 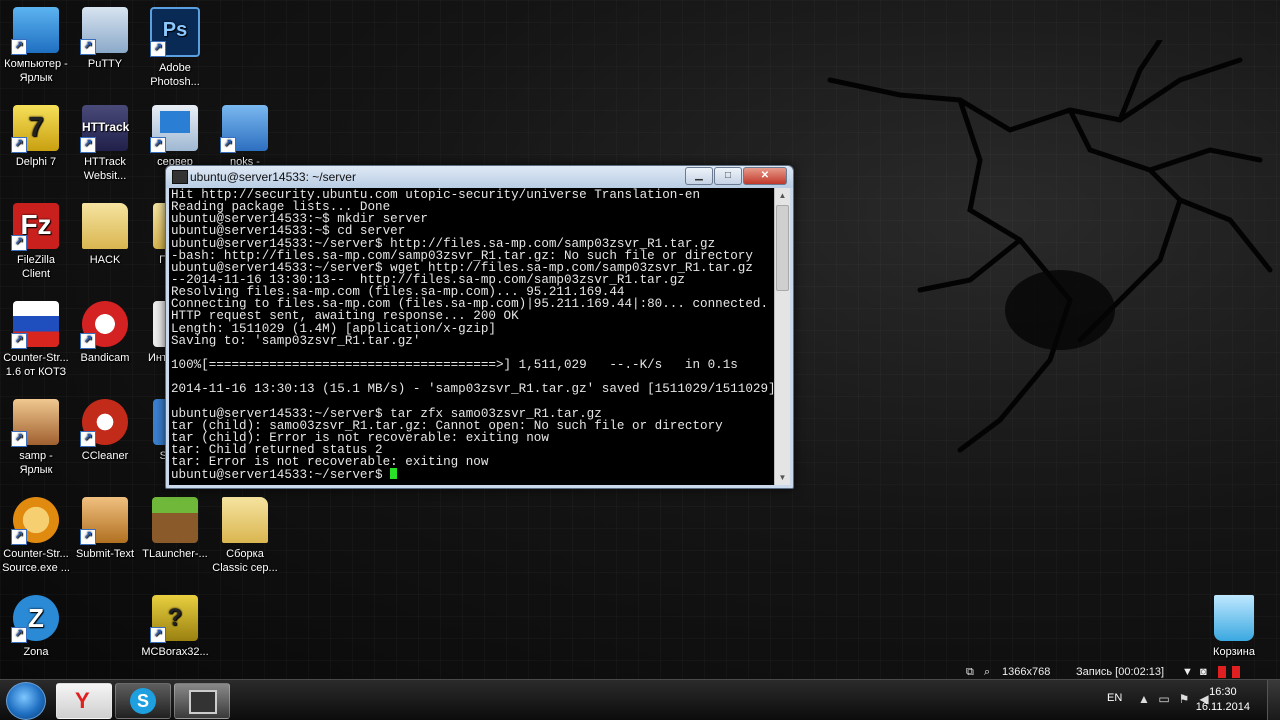 What do you see at coordinates (104, 129) in the screenshot?
I see `httrack-icon: HTTrack ↗` at bounding box center [104, 129].